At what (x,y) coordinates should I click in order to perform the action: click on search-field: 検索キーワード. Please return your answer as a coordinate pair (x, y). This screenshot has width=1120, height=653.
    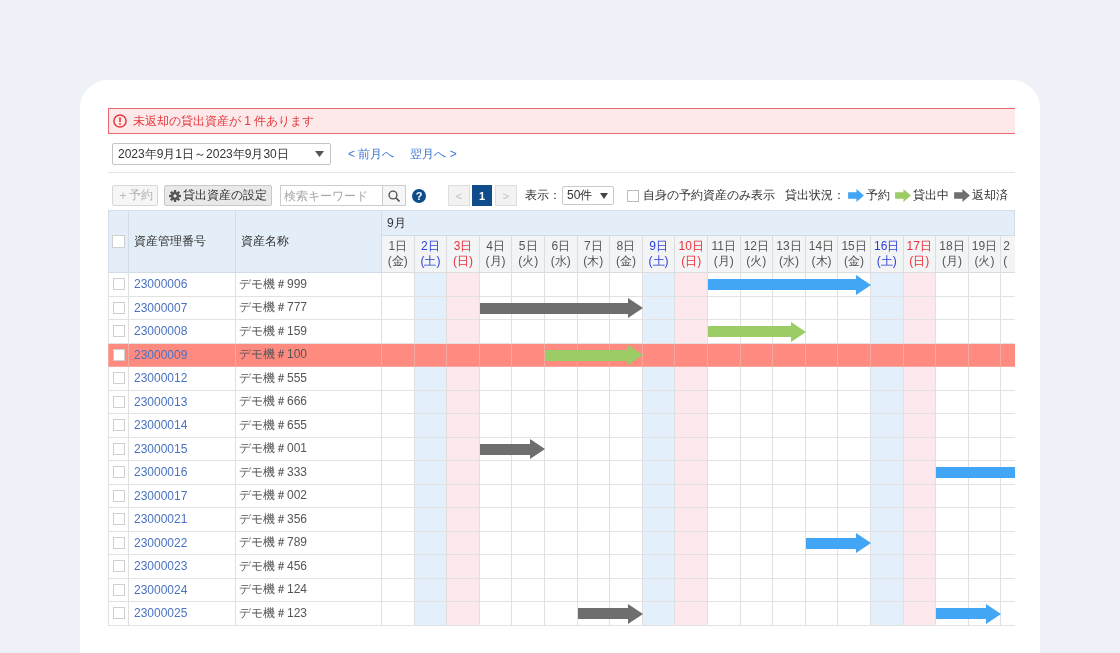
    Looking at the image, I should click on (331, 195).